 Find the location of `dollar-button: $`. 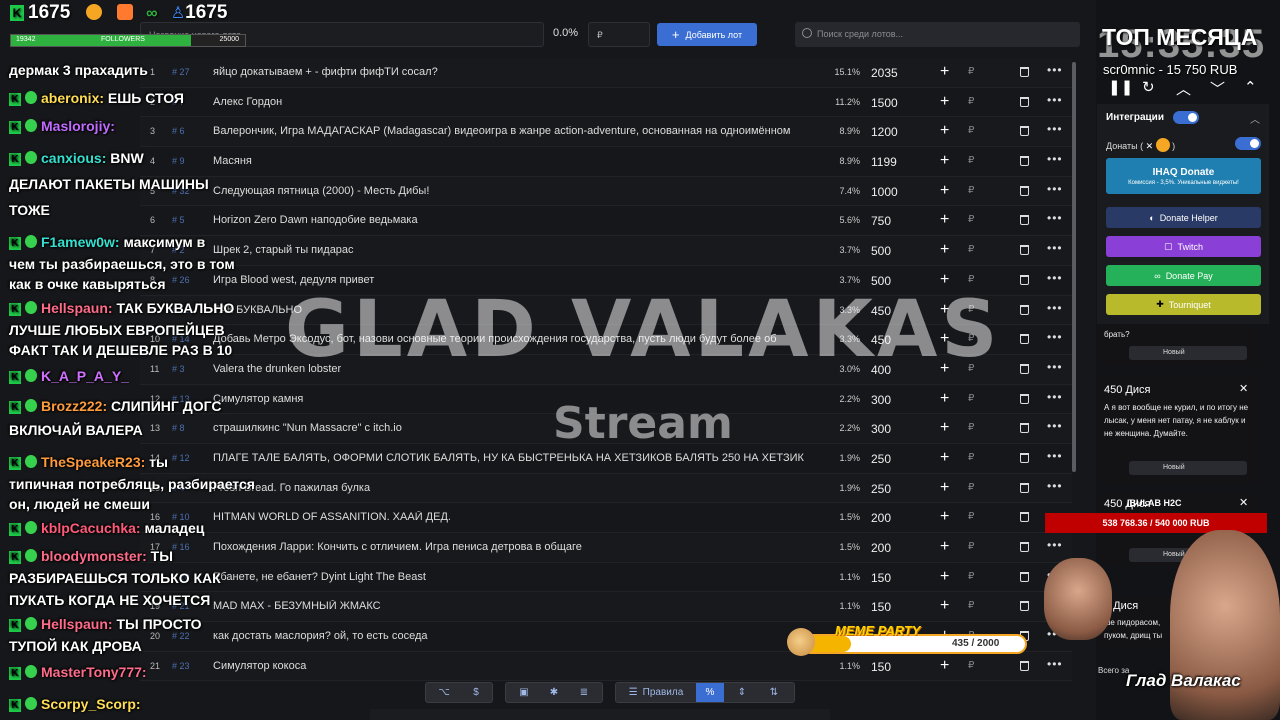

dollar-button: $ is located at coordinates (476, 692).